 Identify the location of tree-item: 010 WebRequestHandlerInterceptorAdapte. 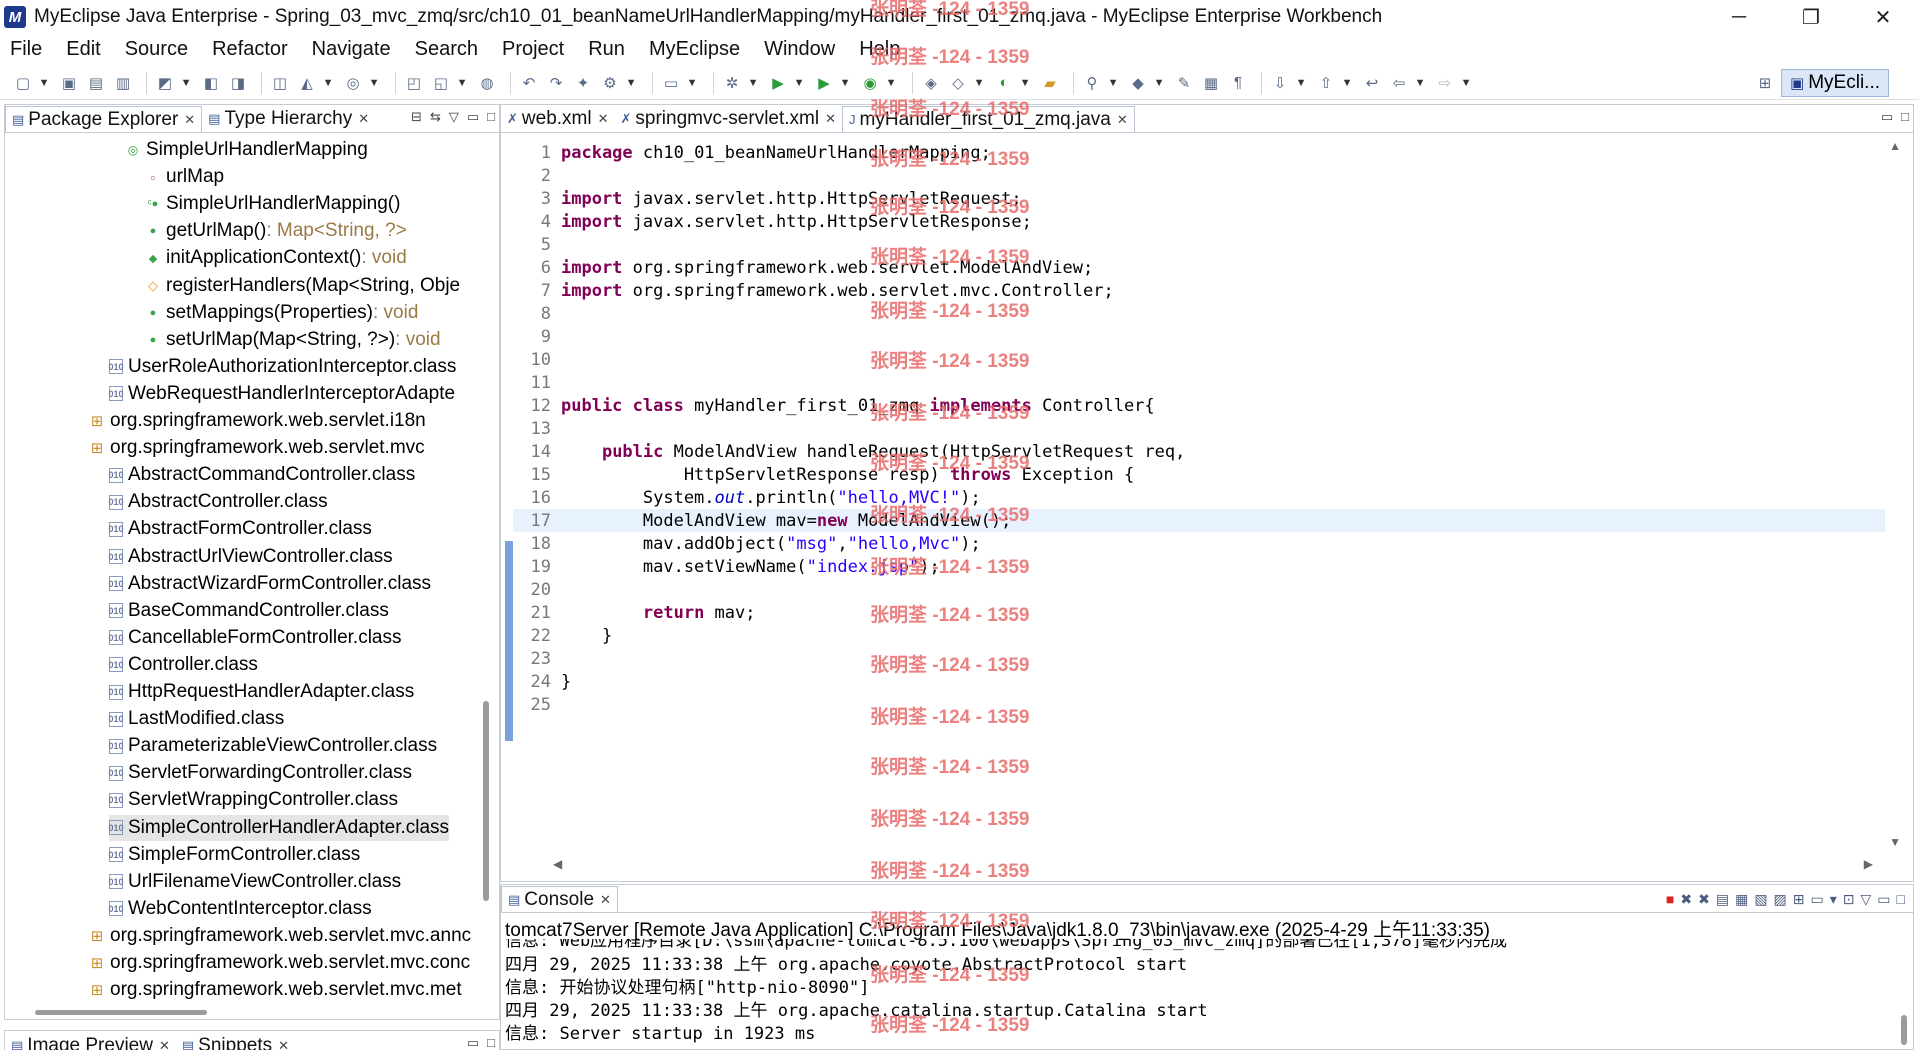
(281, 394).